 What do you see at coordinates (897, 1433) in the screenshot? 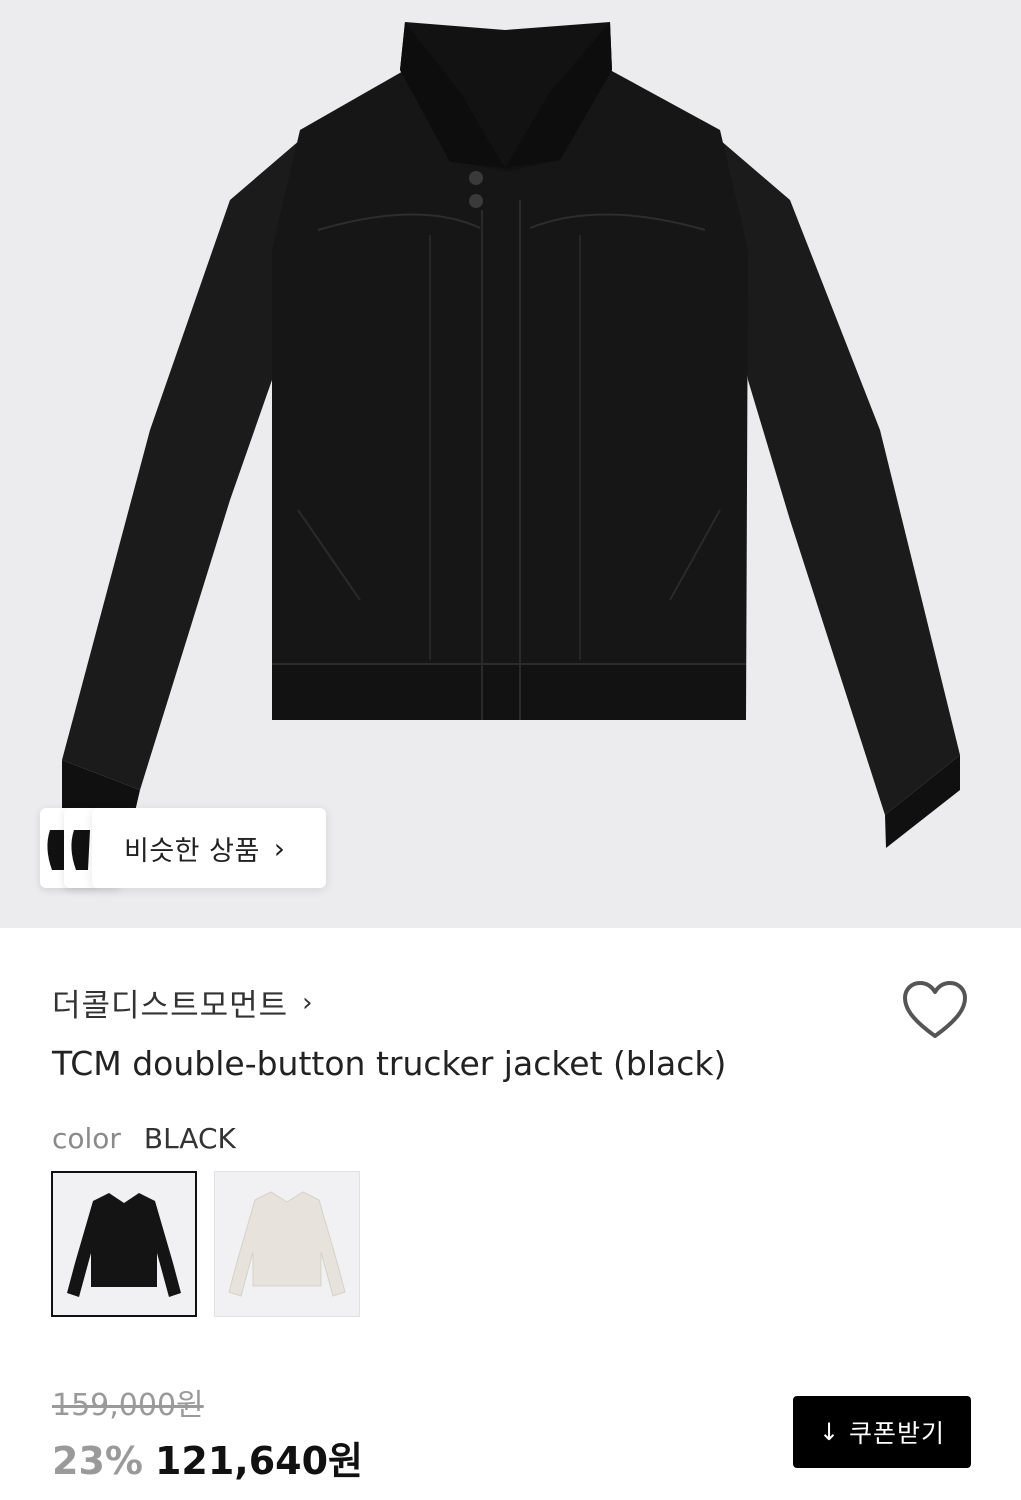
I see `coupon-label: 쿠폰받기` at bounding box center [897, 1433].